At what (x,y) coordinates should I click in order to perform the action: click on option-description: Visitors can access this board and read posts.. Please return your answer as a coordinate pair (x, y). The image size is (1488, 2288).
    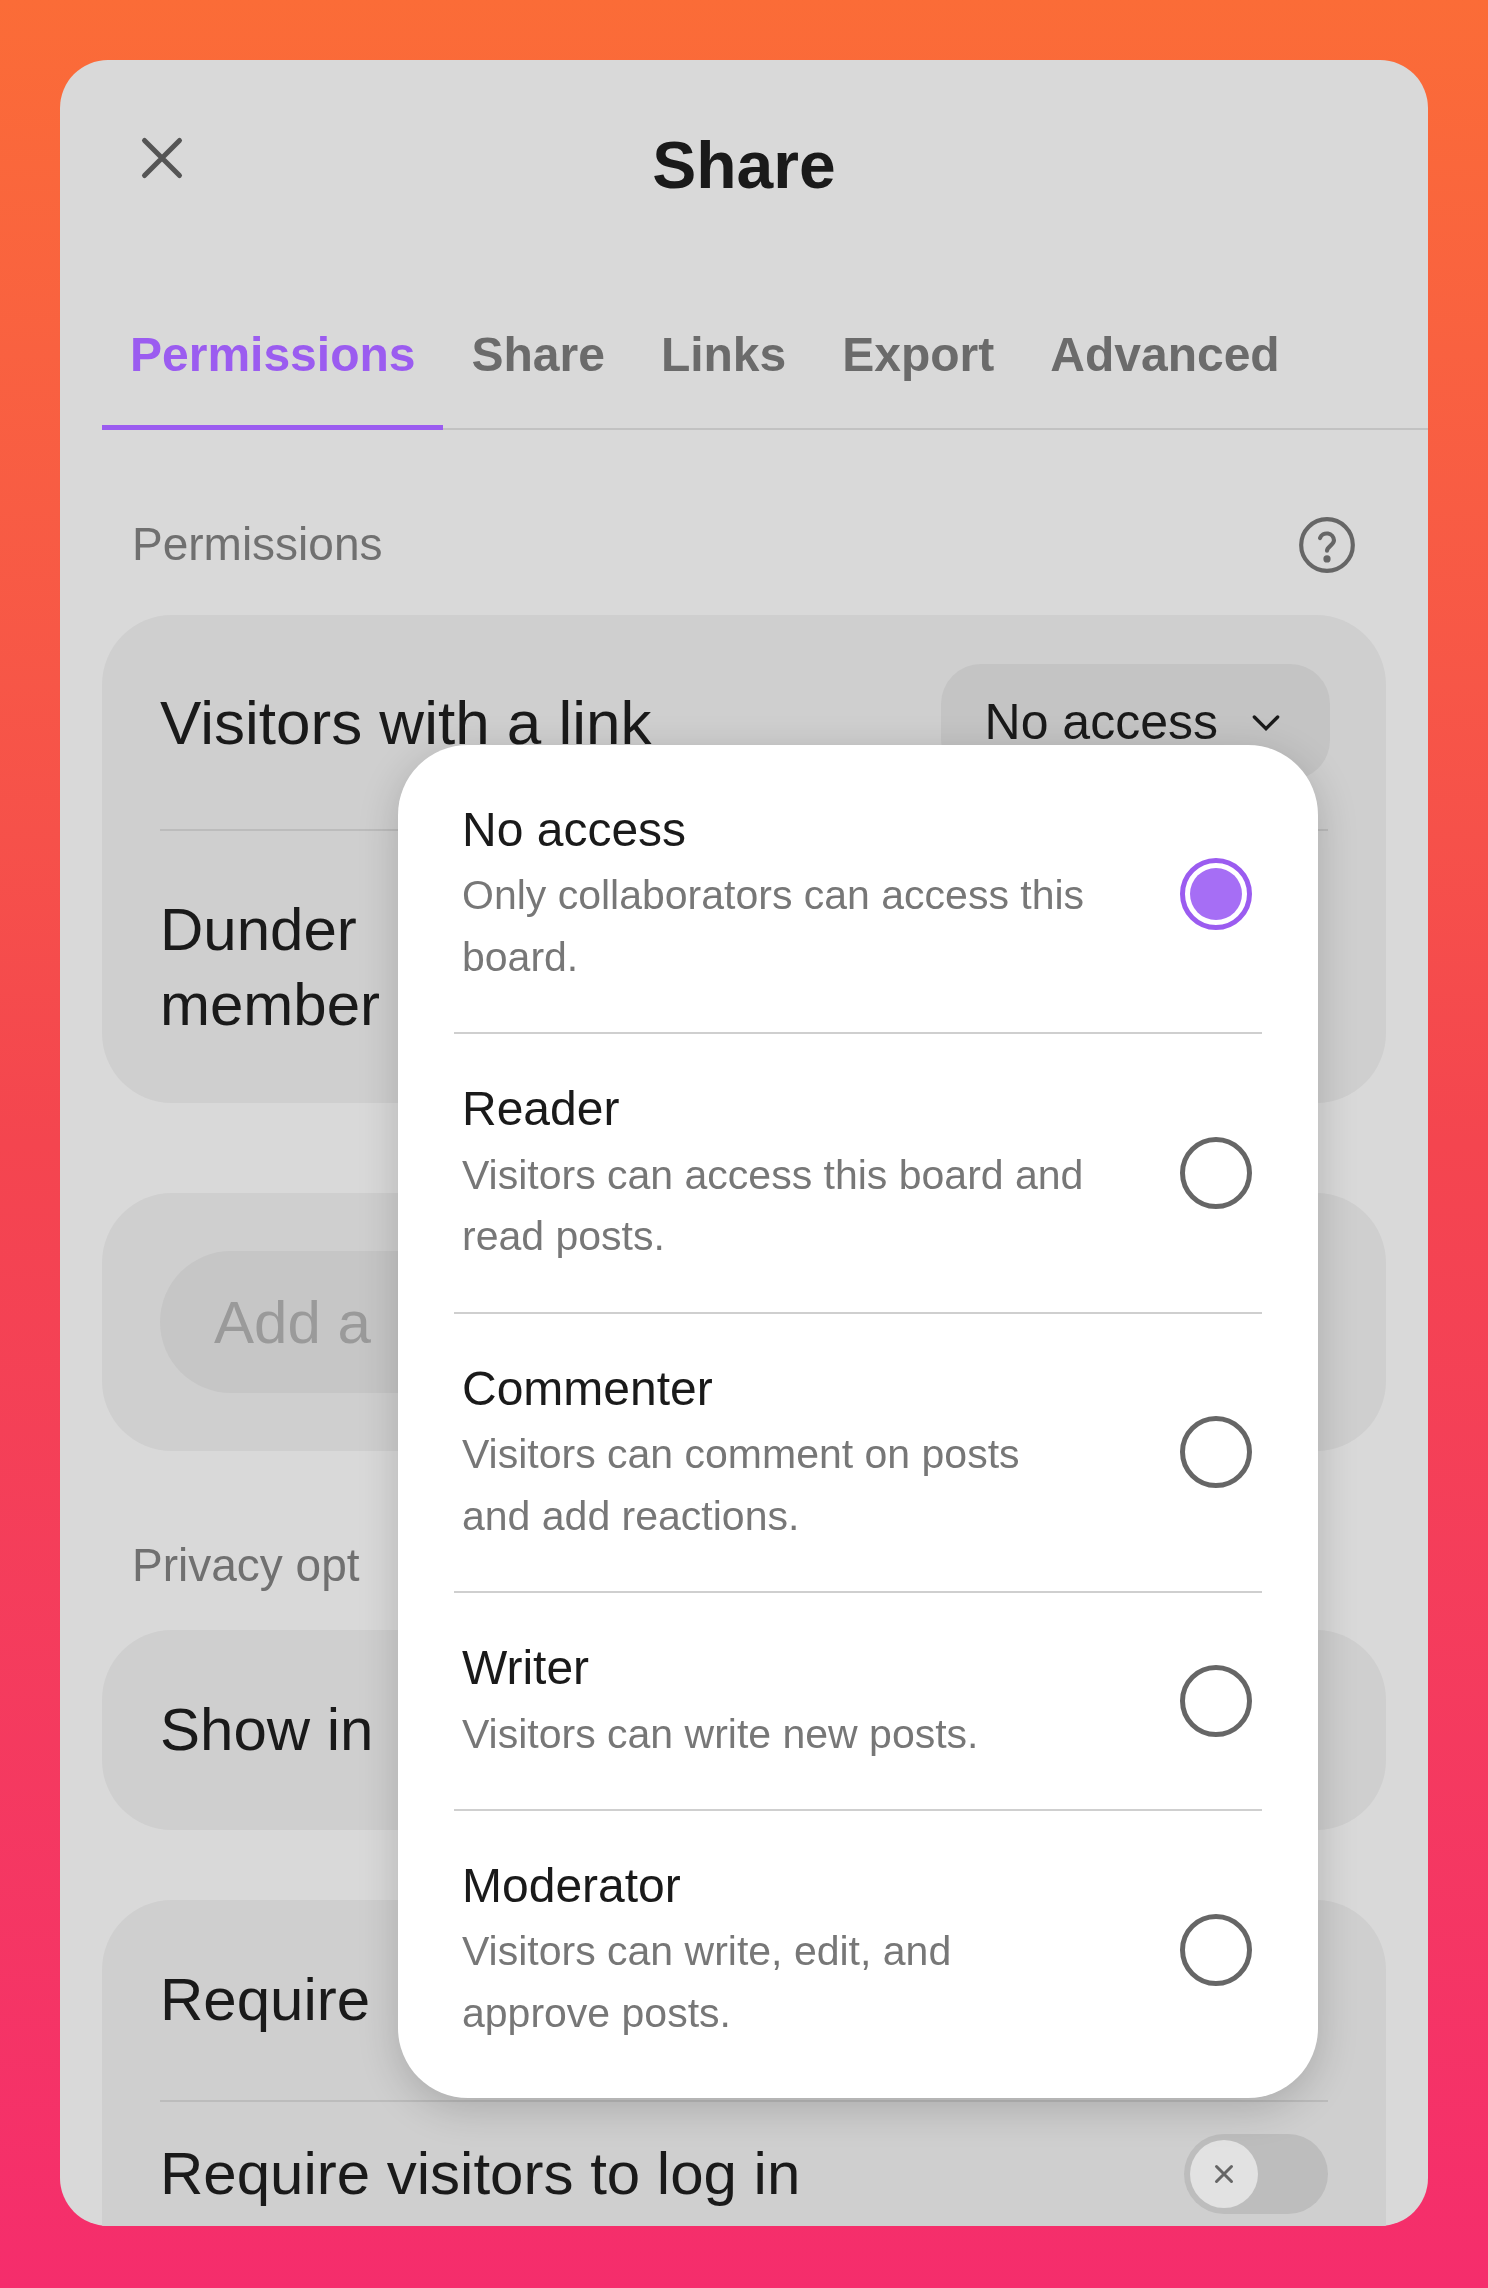
    Looking at the image, I should click on (773, 1206).